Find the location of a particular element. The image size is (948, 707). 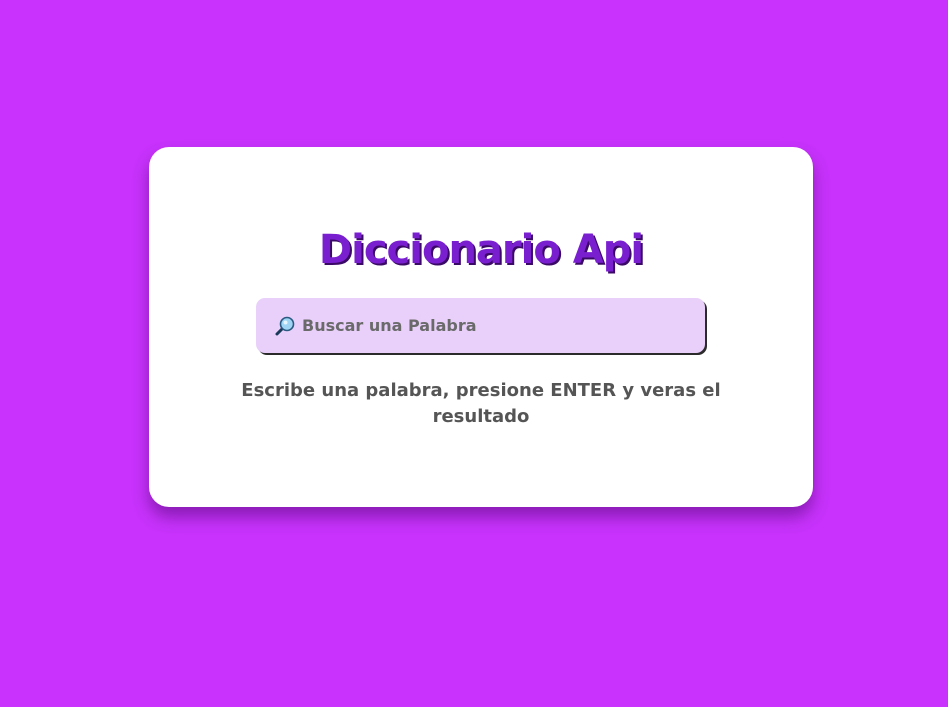

page-title: Diccionario Api is located at coordinates (481, 250).